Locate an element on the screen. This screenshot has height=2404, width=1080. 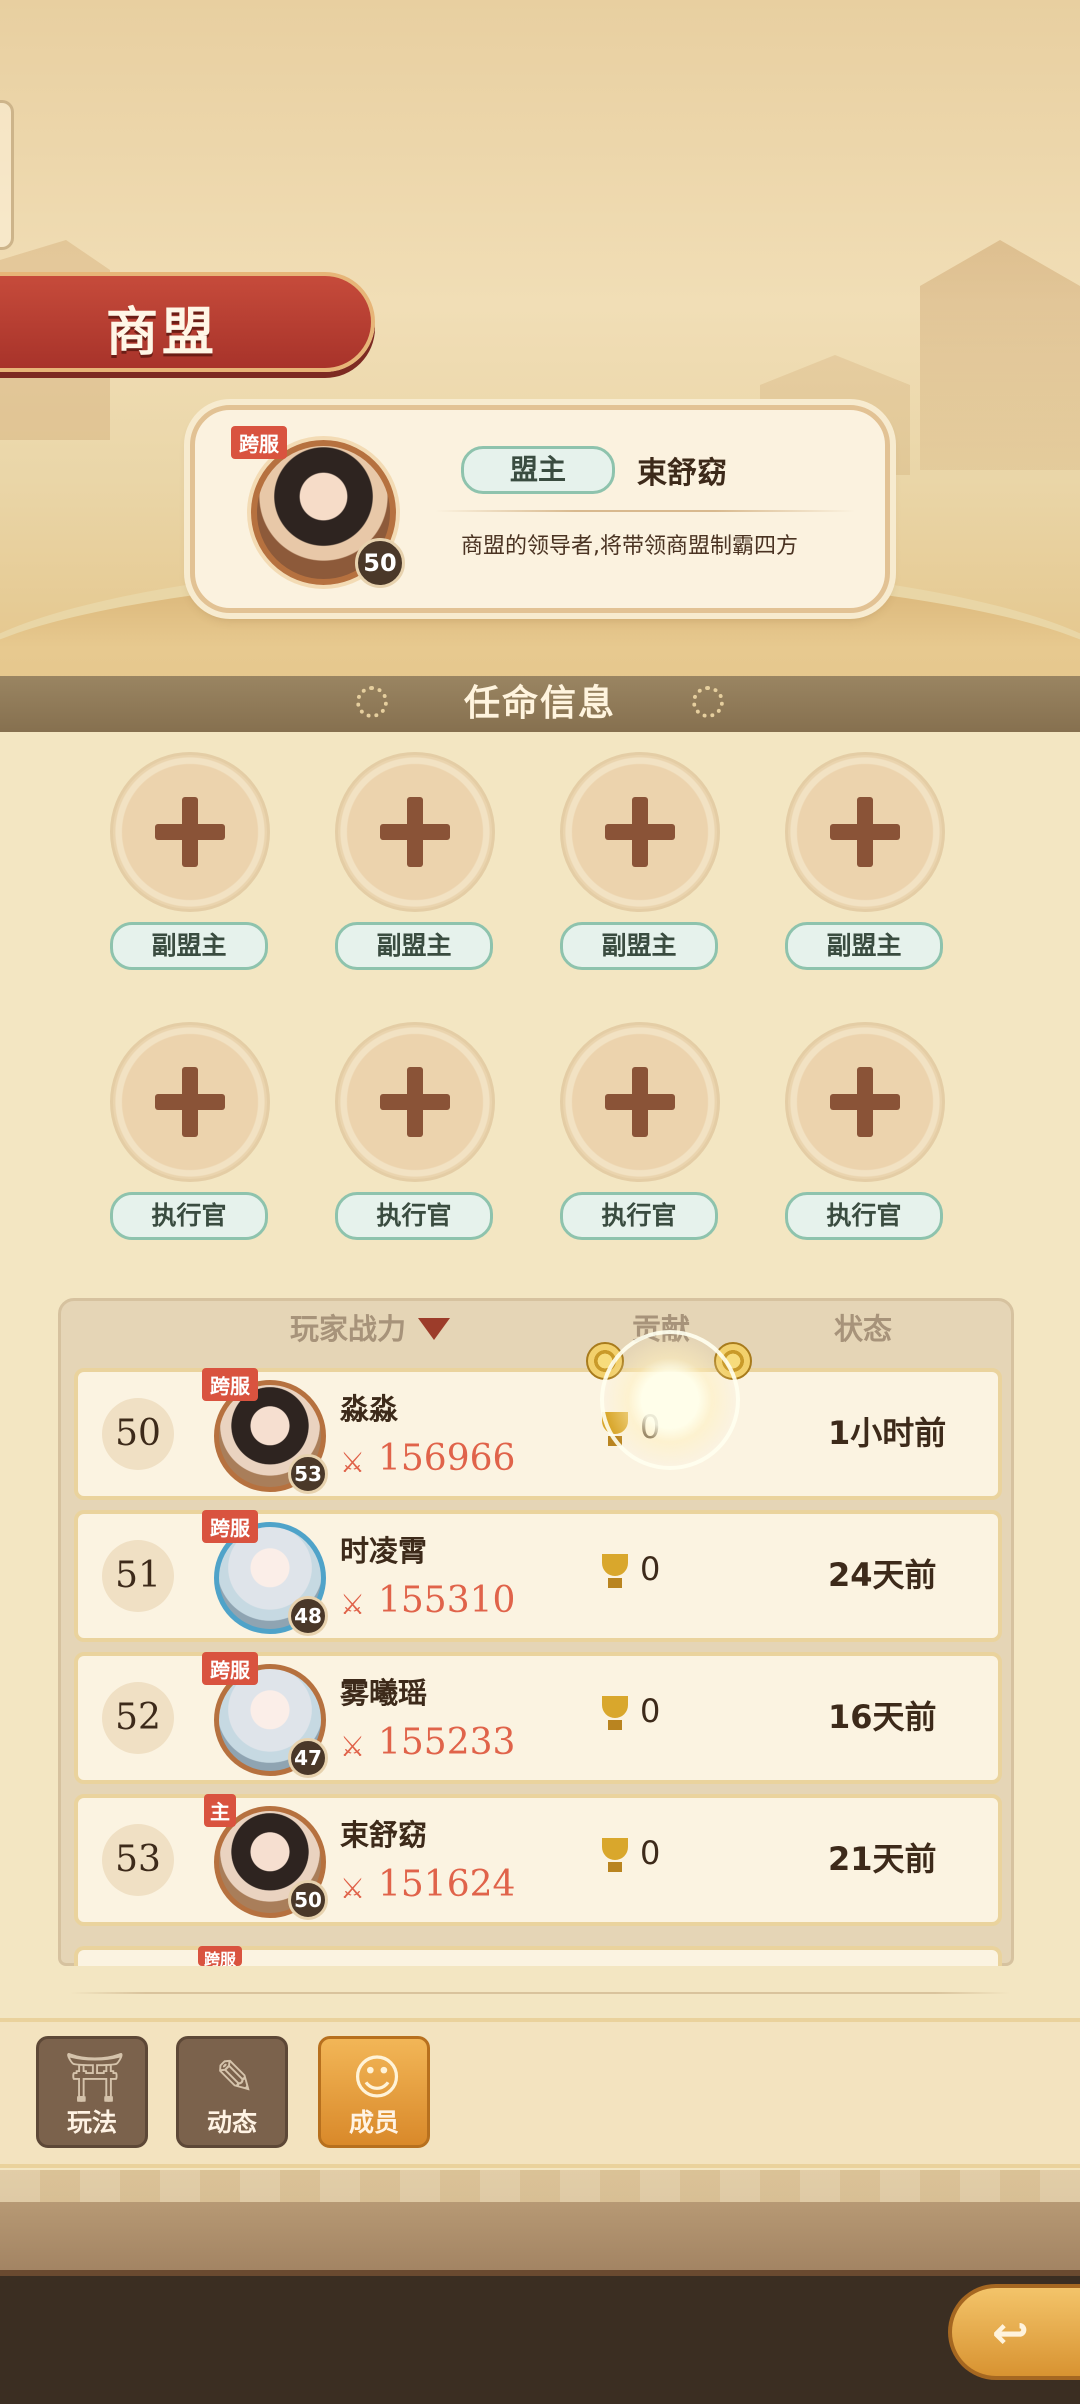
nav-item-news: ✎ 动态 is located at coordinates (232, 2092).